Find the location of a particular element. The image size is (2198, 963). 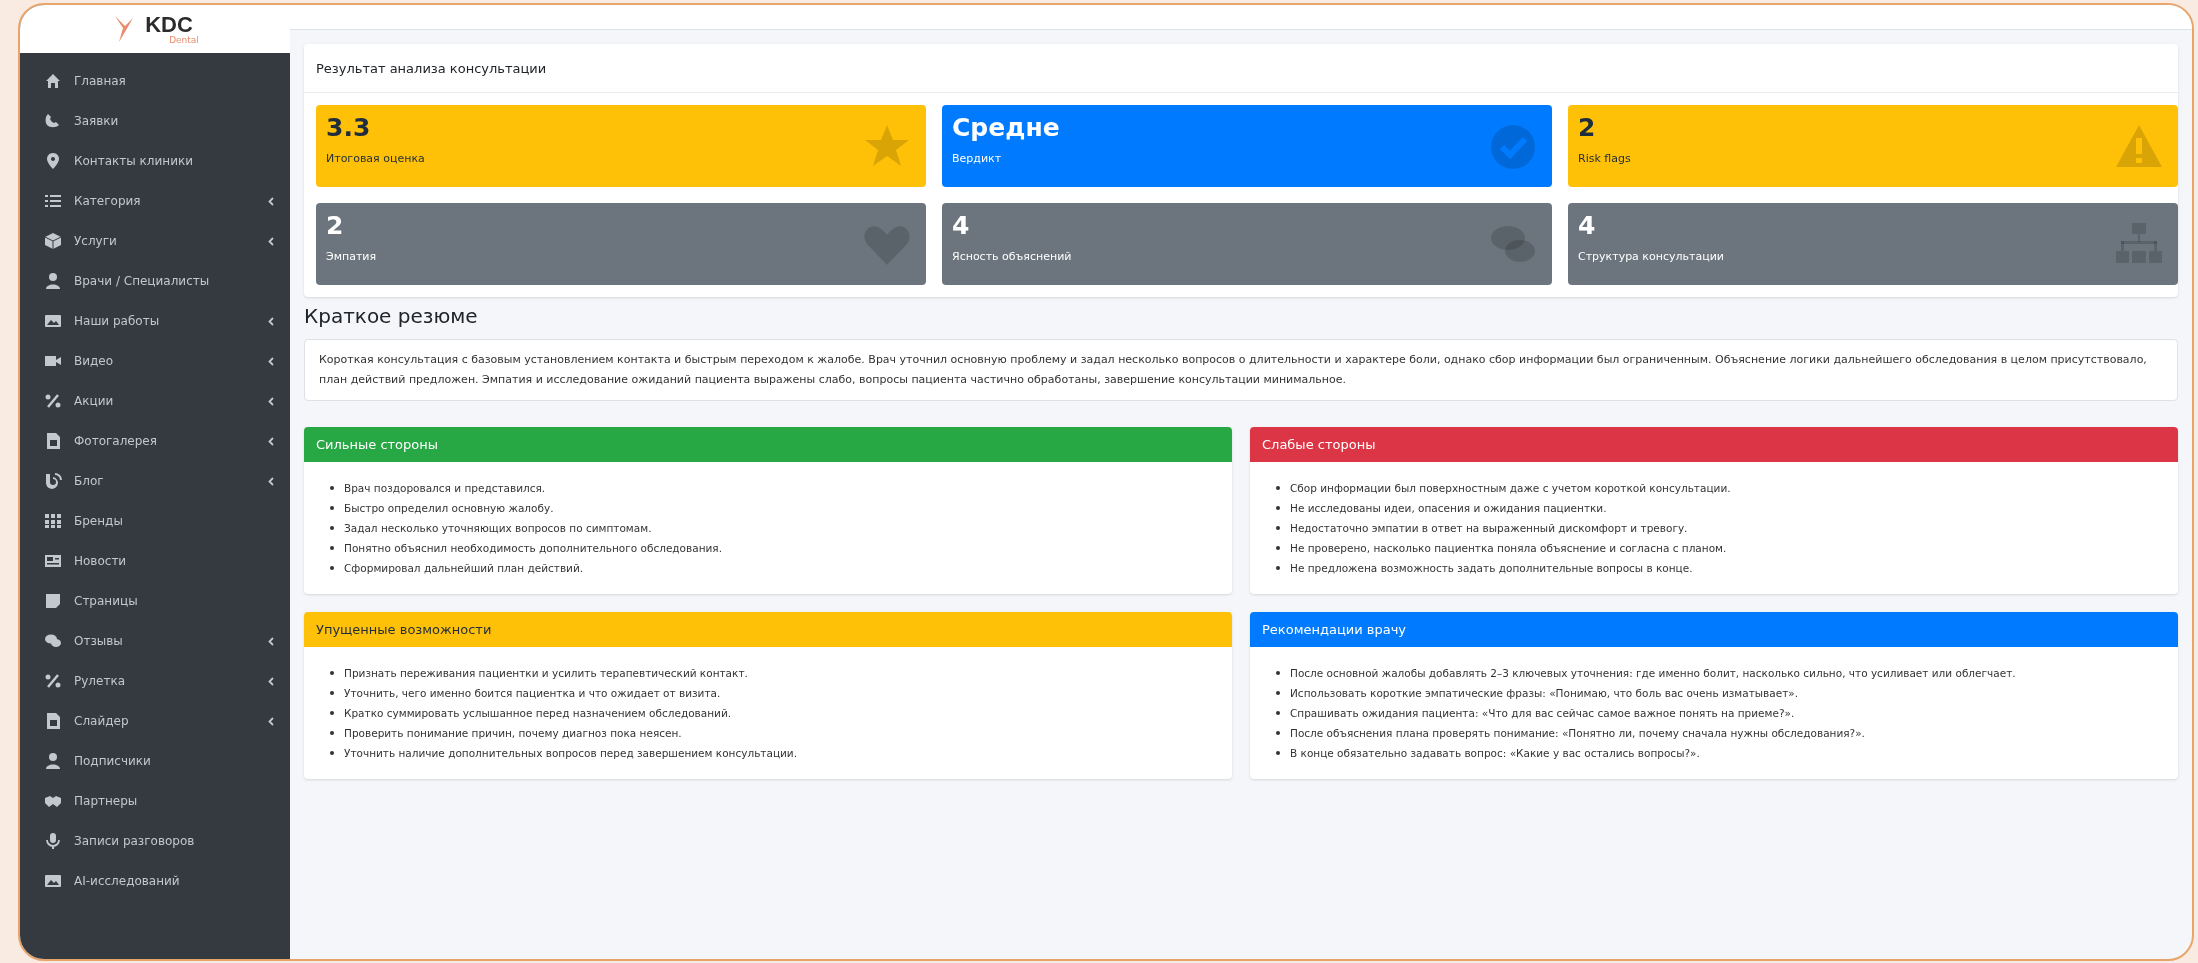

map-pin-icon is located at coordinates (53, 161).